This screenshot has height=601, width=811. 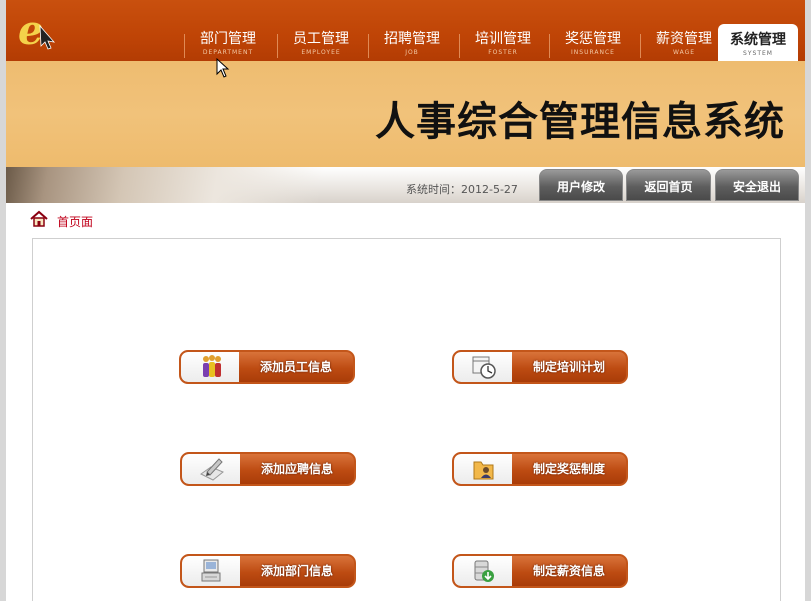 I want to click on computer-icon, so click(x=211, y=570).